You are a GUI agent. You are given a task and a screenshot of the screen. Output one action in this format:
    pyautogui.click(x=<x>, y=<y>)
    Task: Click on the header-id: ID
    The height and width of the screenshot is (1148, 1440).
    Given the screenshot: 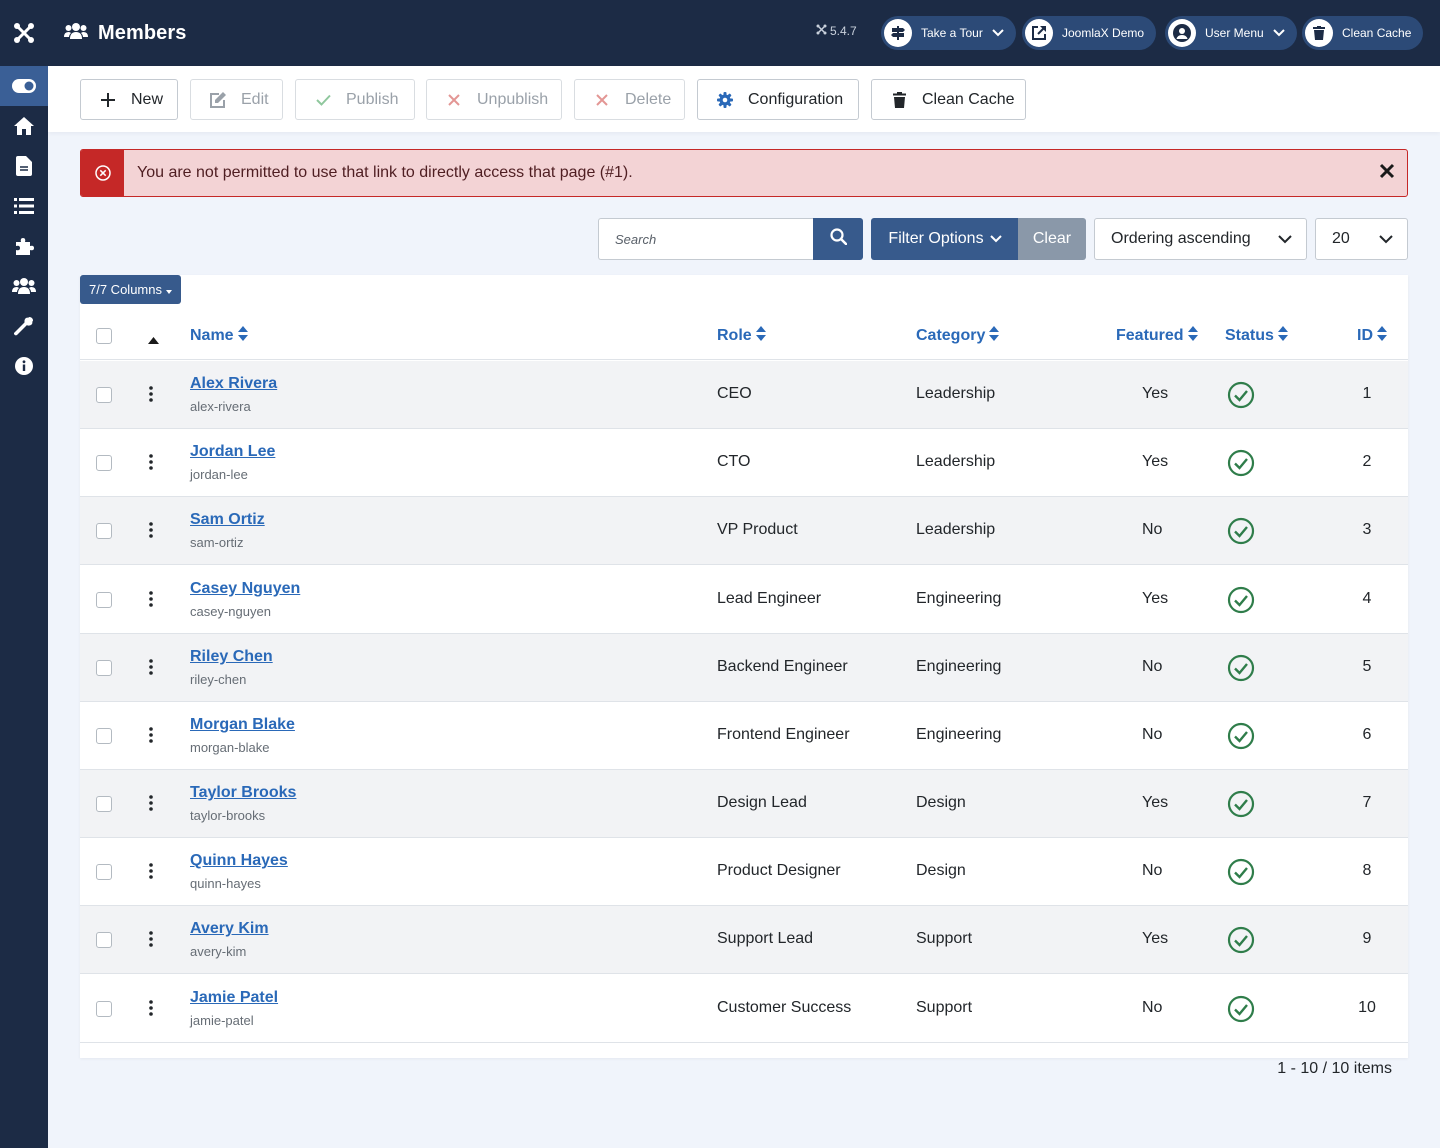 What is the action you would take?
    pyautogui.click(x=1372, y=336)
    